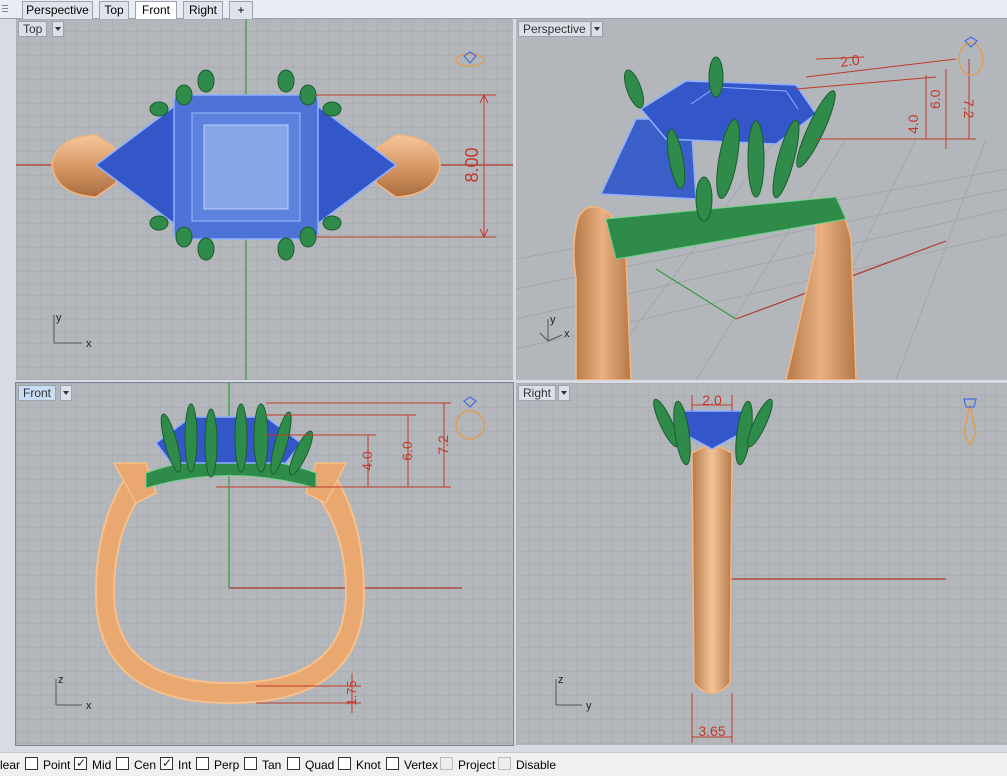  I want to click on osnap-perp-checkbox, so click(202, 763).